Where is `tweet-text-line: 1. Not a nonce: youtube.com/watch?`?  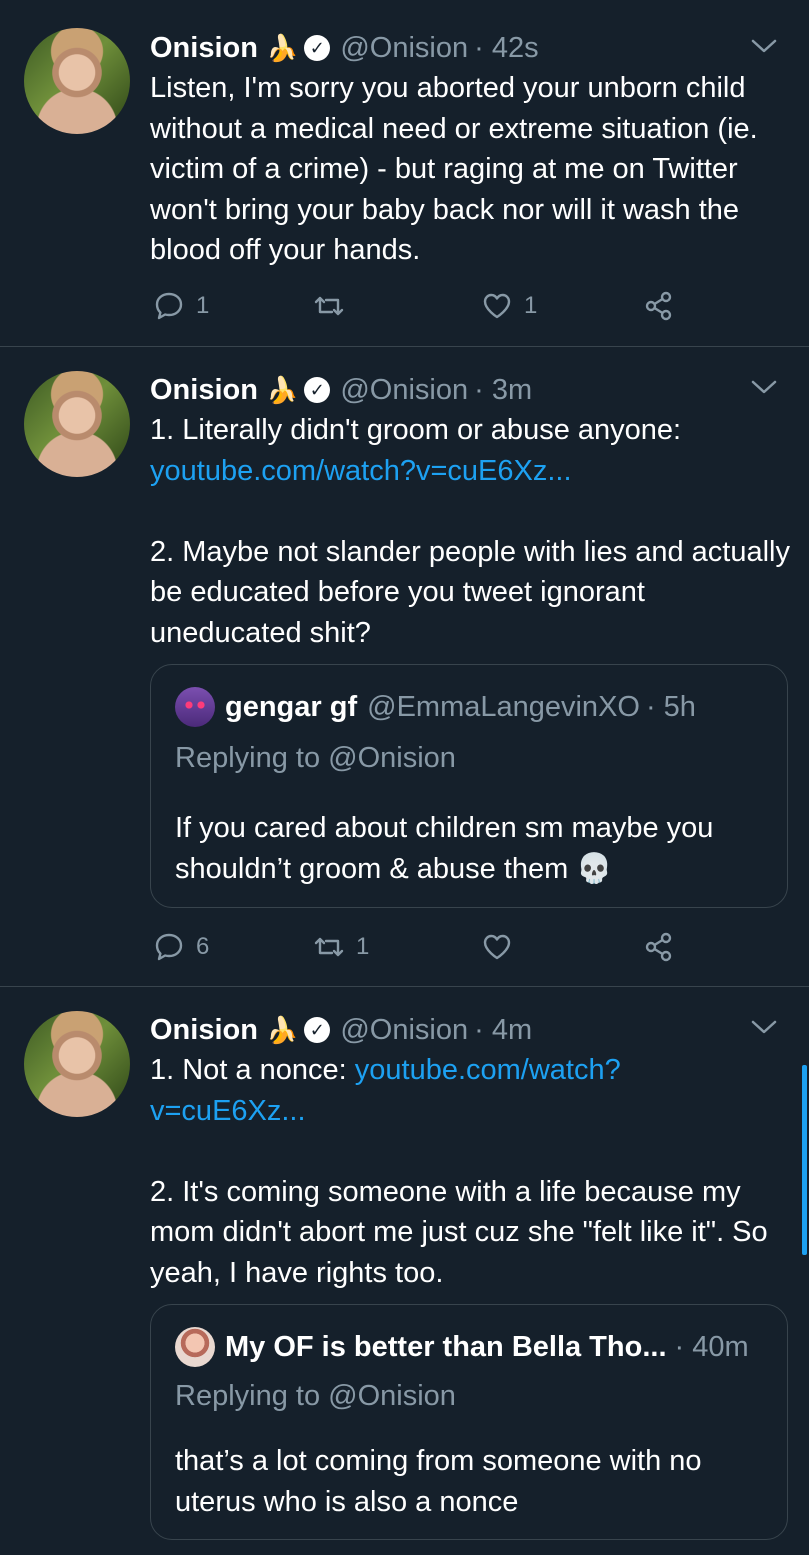
tweet-text-line: 1. Not a nonce: youtube.com/watch? is located at coordinates (470, 1070).